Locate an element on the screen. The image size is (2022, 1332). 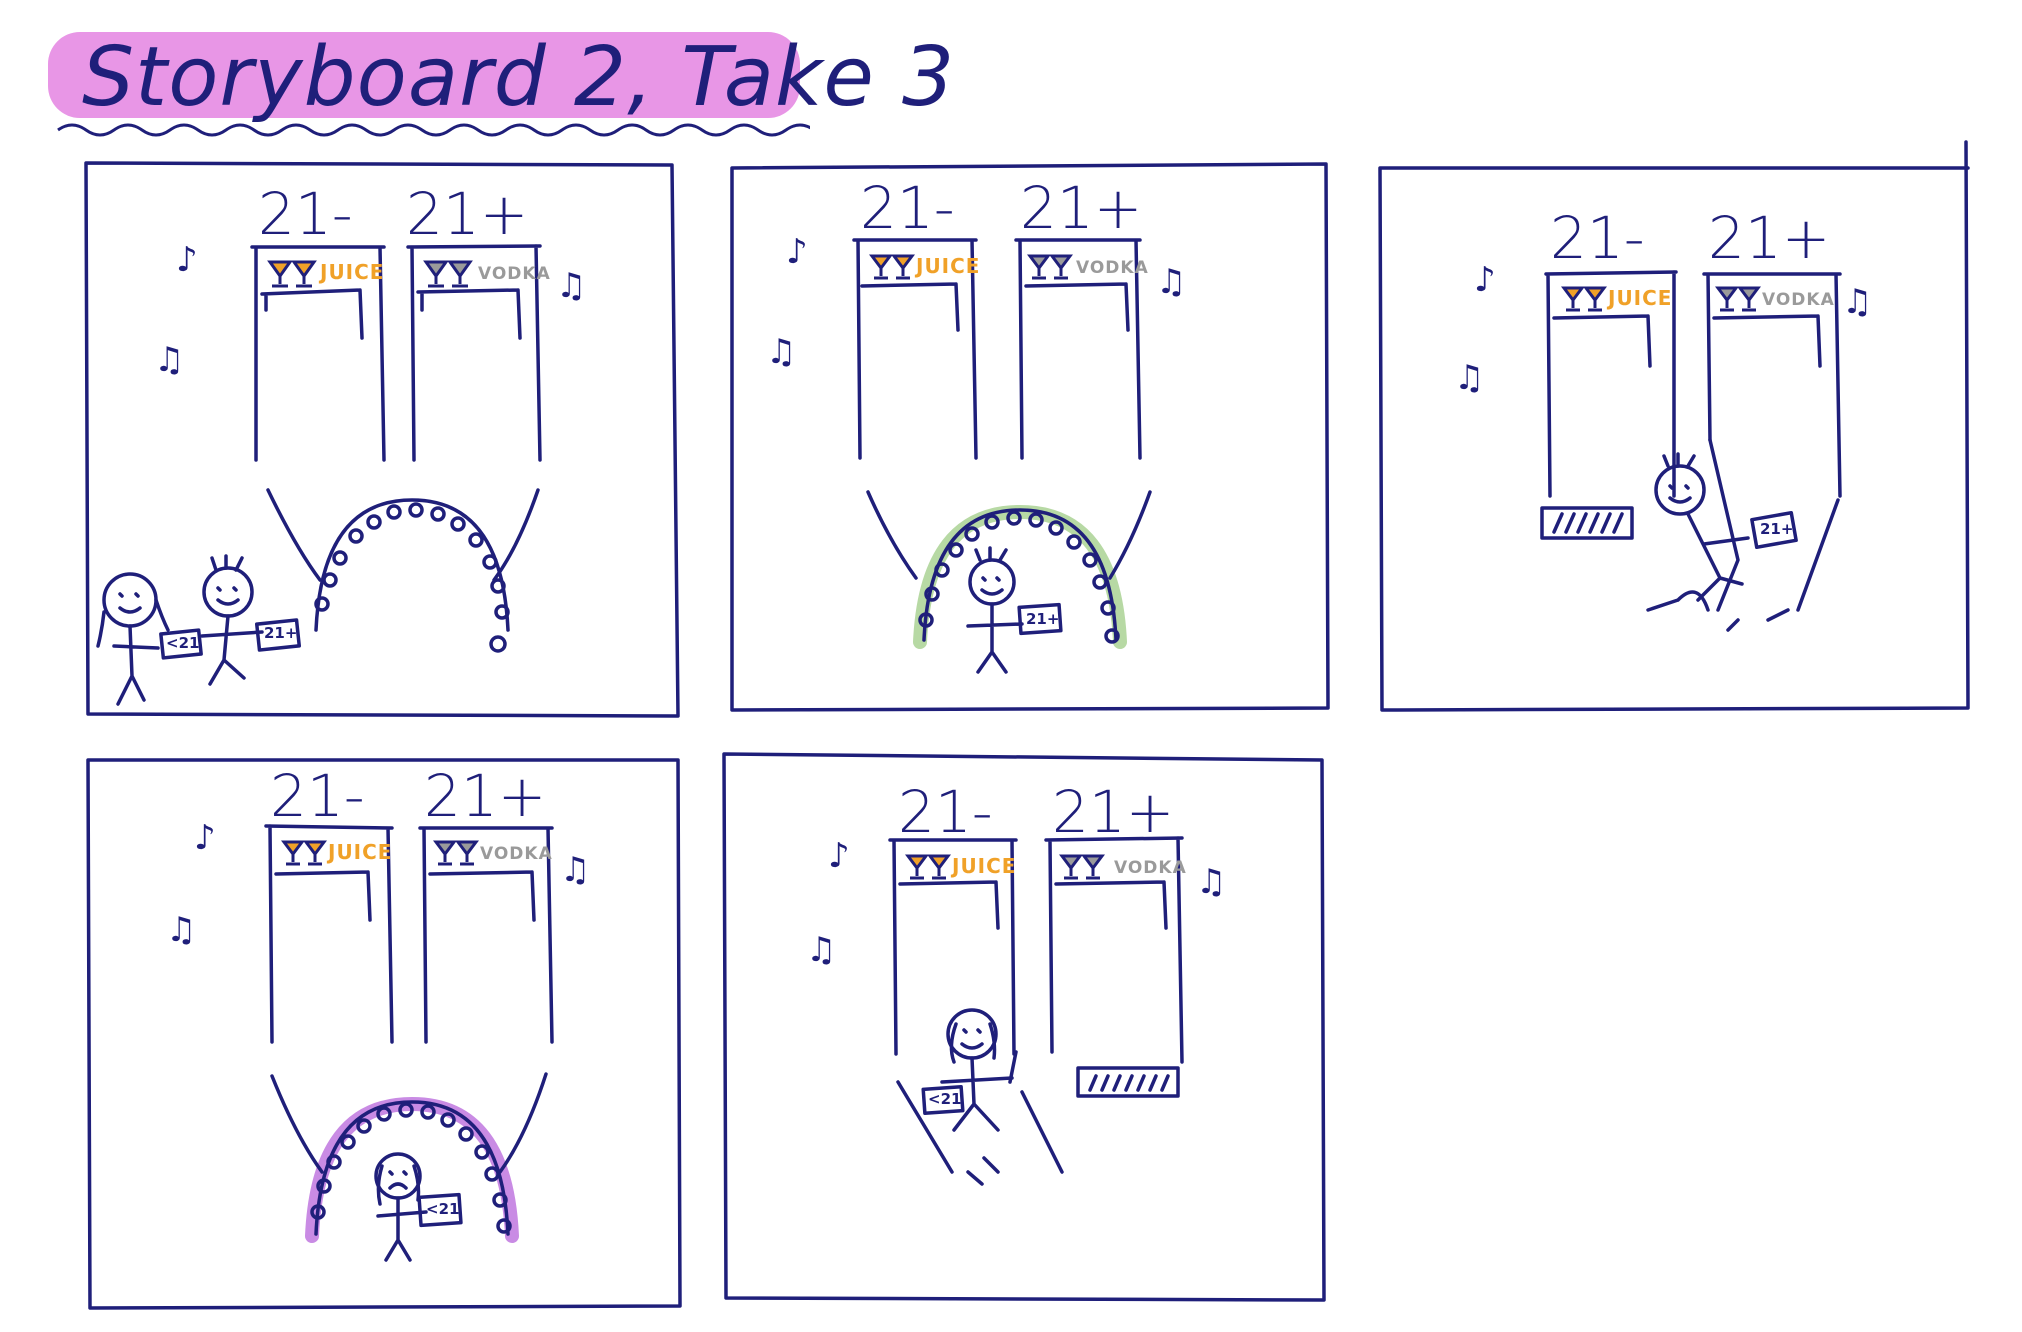
panel-5-drawing is located at coordinates (1024, 1027).